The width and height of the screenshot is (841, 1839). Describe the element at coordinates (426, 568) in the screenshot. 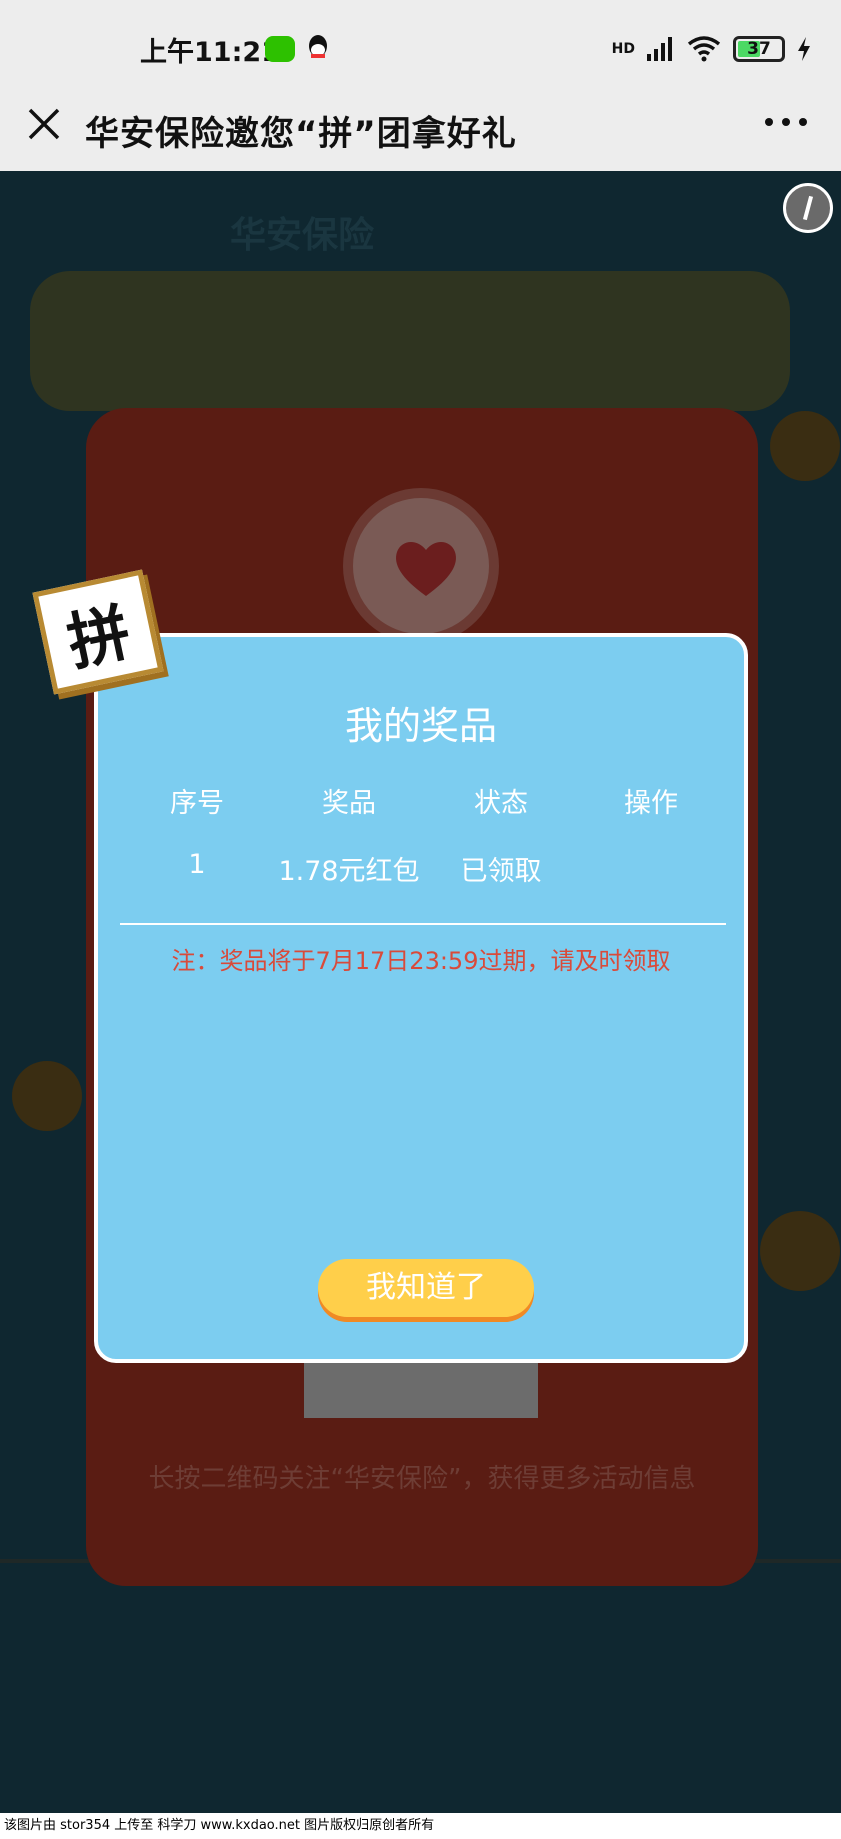

I see `heart-icon` at that location.